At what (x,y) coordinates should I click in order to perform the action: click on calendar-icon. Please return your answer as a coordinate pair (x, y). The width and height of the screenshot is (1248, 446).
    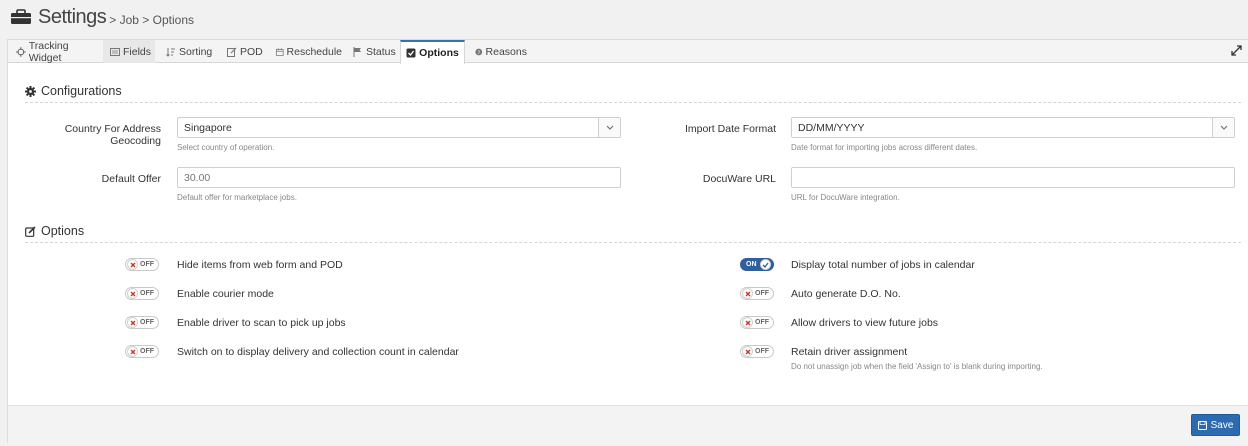
    Looking at the image, I should click on (280, 51).